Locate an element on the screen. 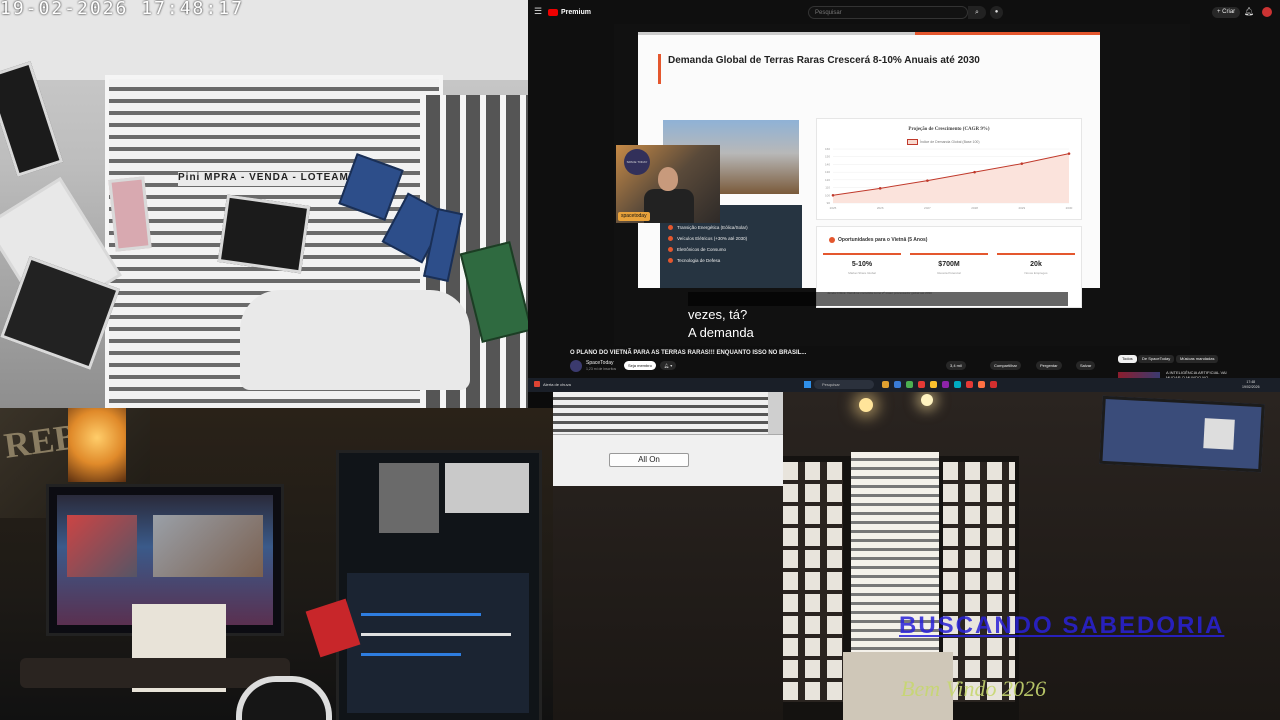  dialog-preview is located at coordinates (660, 413).